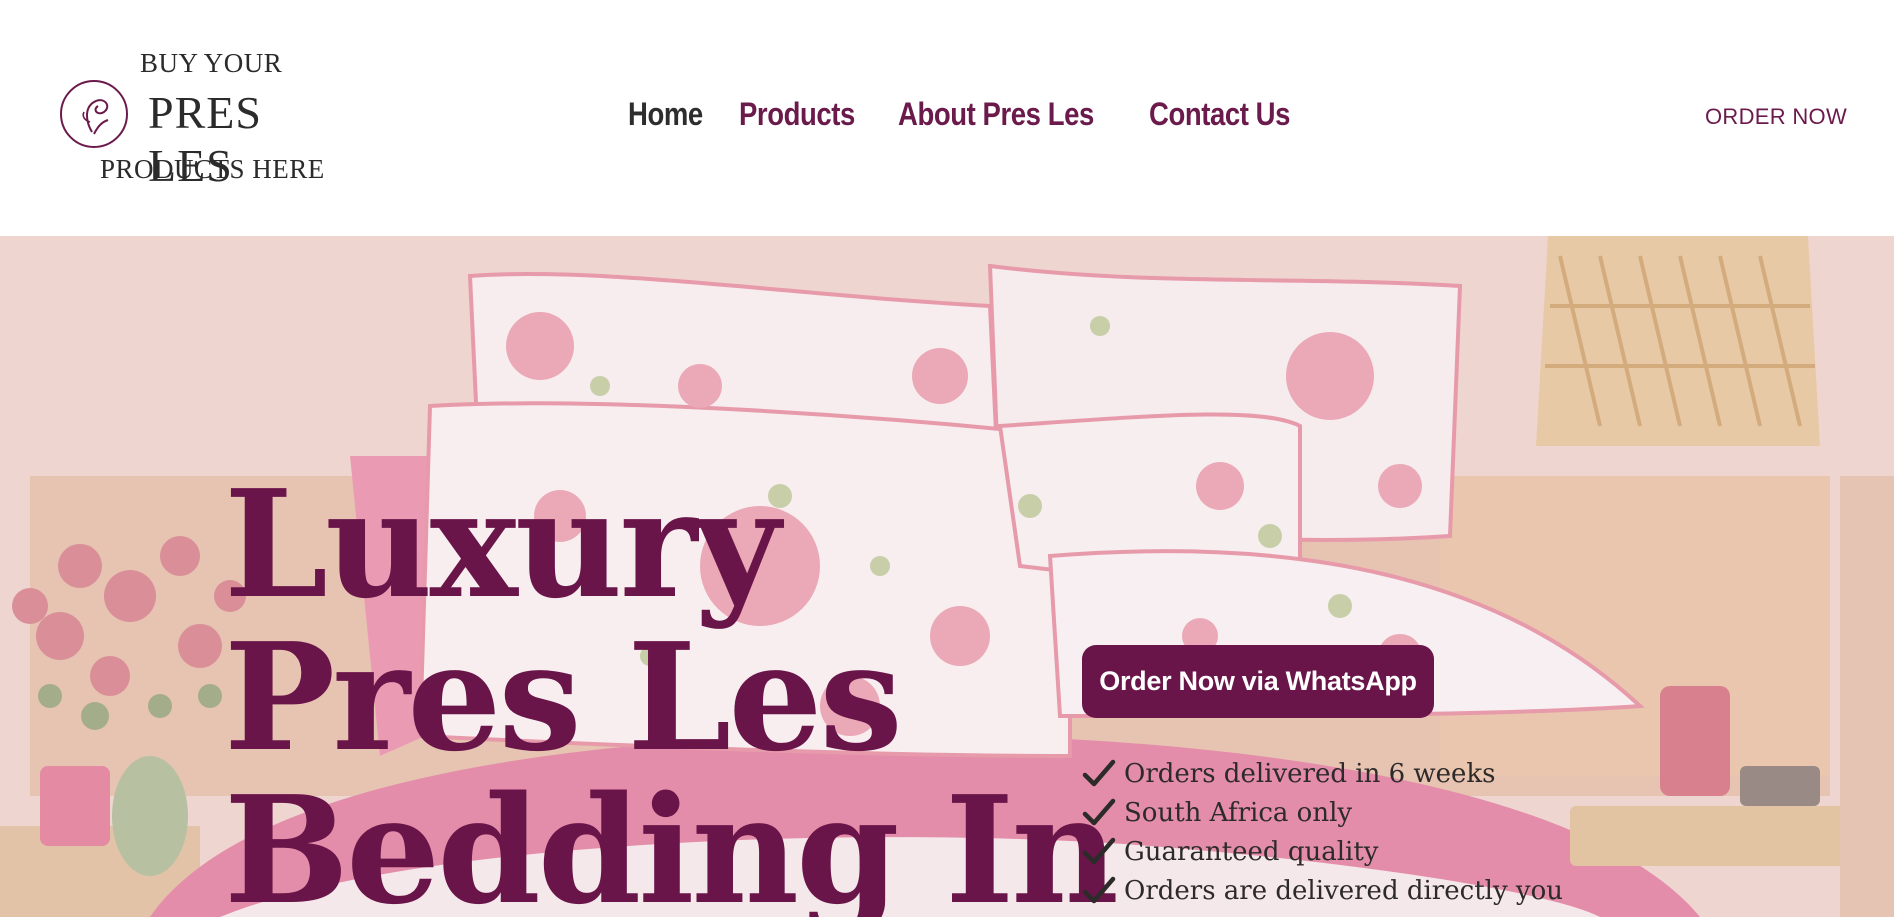  Describe the element at coordinates (671, 840) in the screenshot. I see `hero-title-line: Bedding In` at that location.